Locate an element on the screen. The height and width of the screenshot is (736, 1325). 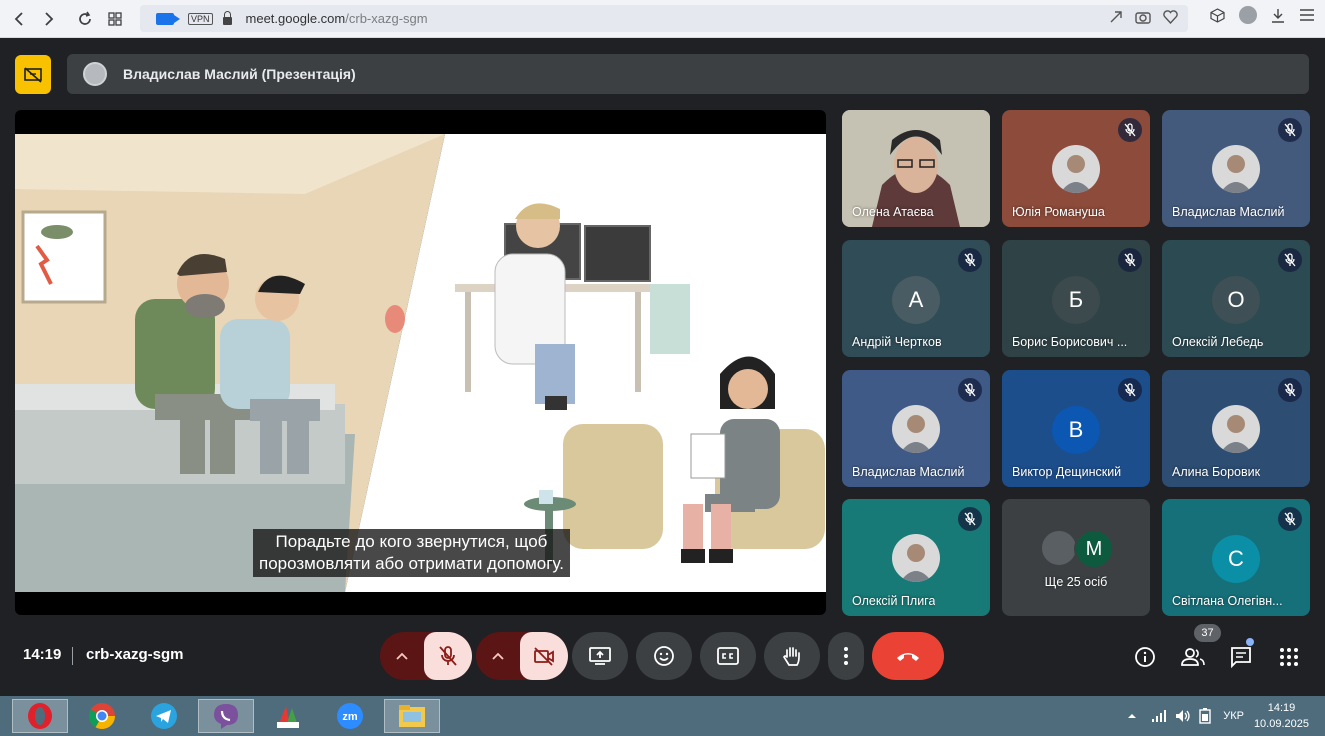
download-icon is located at coordinates (1278, 15).